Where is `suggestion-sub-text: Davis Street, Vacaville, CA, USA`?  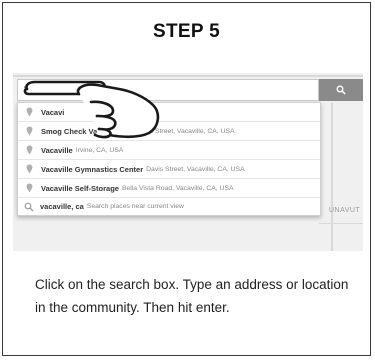 suggestion-sub-text: Davis Street, Vacaville, CA, USA is located at coordinates (195, 169).